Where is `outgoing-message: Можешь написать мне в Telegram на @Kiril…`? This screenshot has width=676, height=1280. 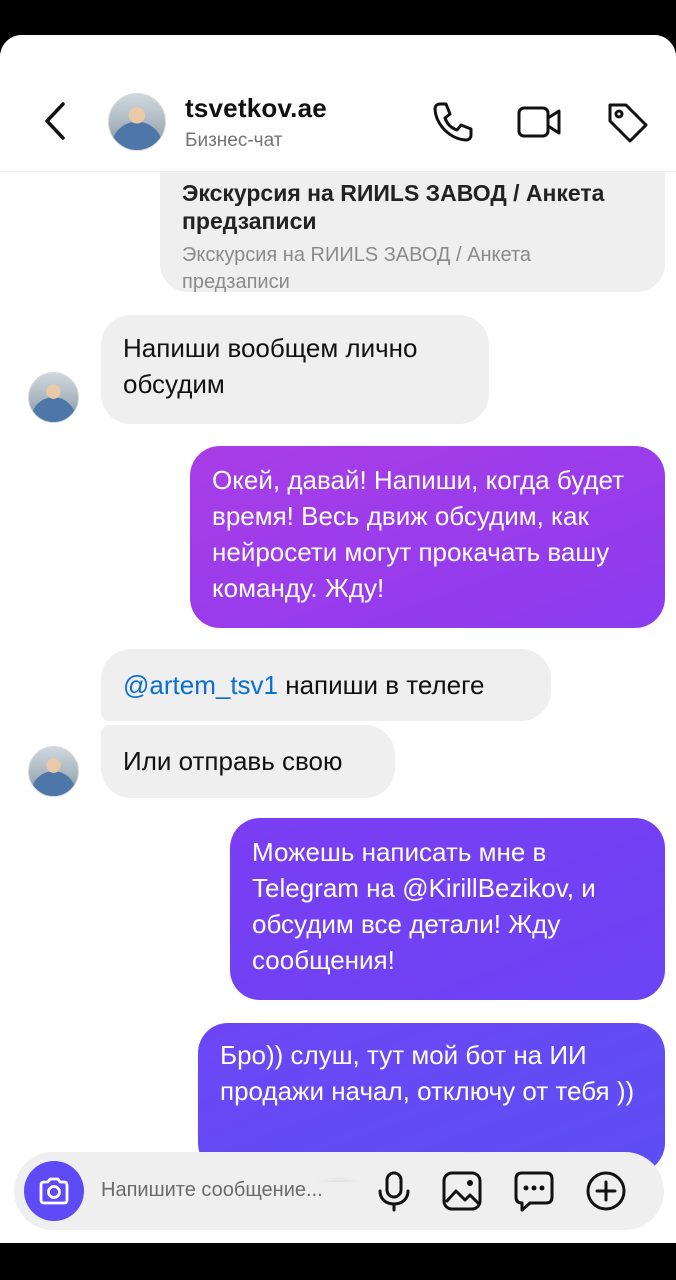 outgoing-message: Можешь написать мне в Telegram на @Kiril… is located at coordinates (447, 909).